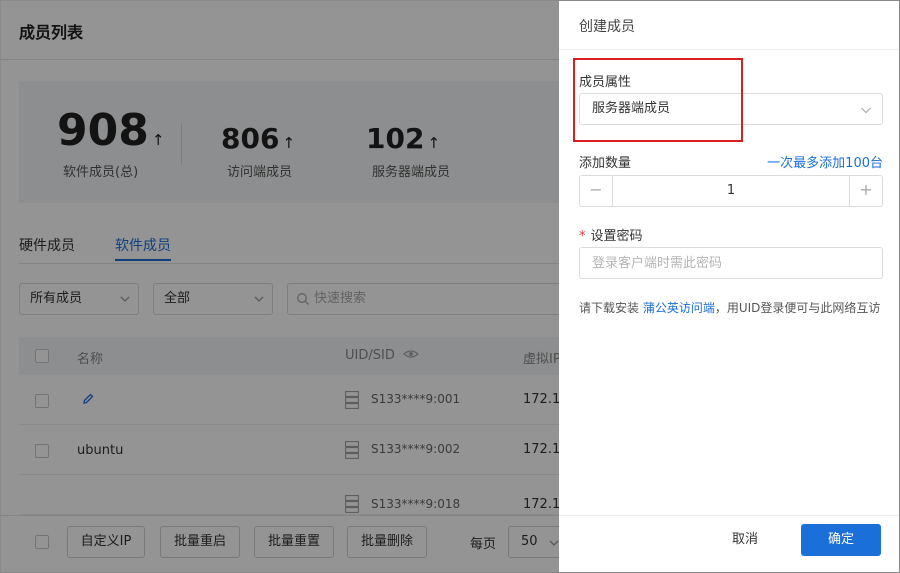 This screenshot has width=900, height=573. I want to click on quantity-label: 添加数量, so click(605, 163).